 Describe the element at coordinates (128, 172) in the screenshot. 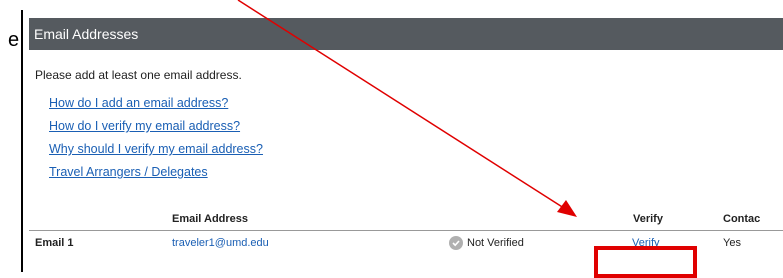

I see `link-travel-arrangers: Travel Arrangers / Delegates` at that location.